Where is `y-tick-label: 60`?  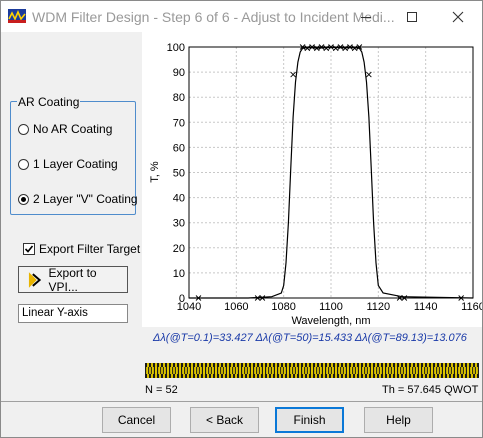 y-tick-label: 60 is located at coordinates (179, 148).